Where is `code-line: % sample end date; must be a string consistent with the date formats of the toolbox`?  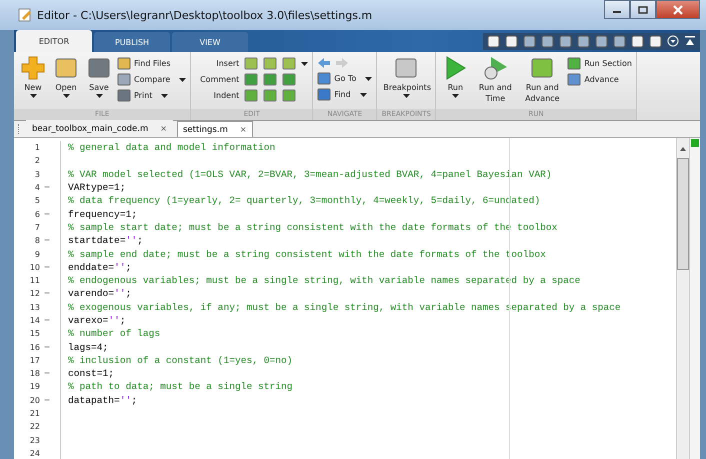 code-line: % sample end date; must be a string consistent with the date formats of the toolbox is located at coordinates (307, 254).